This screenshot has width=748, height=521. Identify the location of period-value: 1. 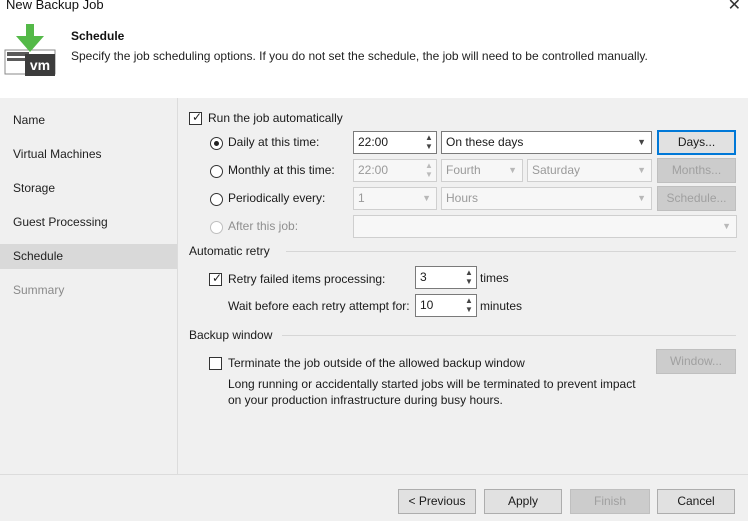
(361, 198).